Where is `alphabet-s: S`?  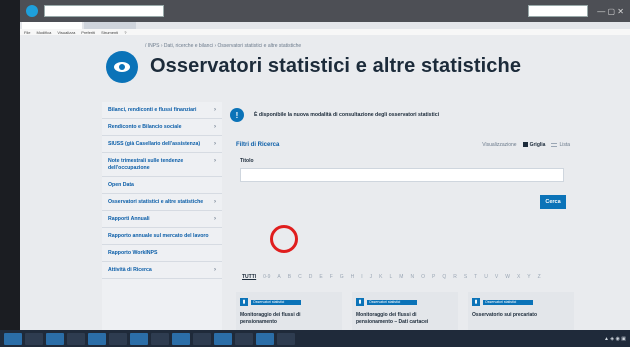 alphabet-s: S is located at coordinates (465, 277).